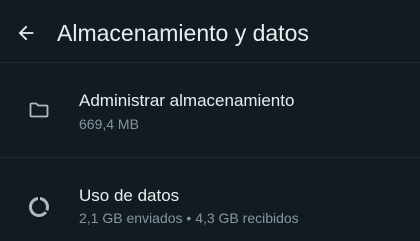 Image resolution: width=420 pixels, height=241 pixels. Describe the element at coordinates (39, 110) in the screenshot. I see `folder-icon` at that location.